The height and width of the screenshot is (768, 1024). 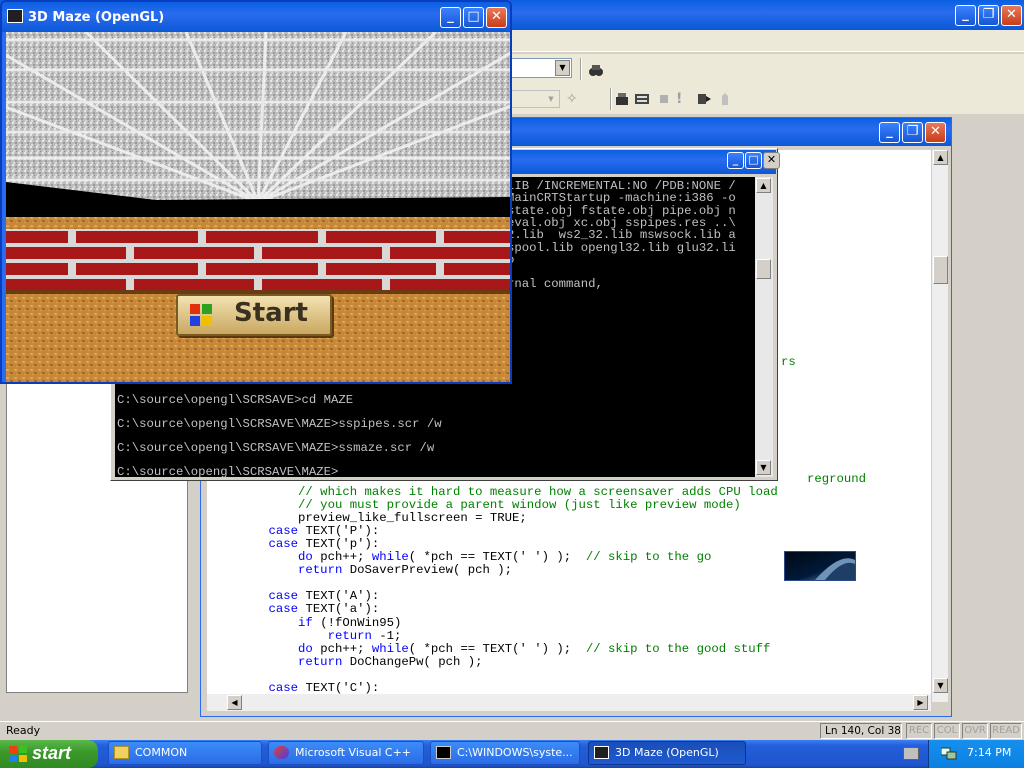 What do you see at coordinates (281, 752) in the screenshot?
I see `visual-cpp-icon` at bounding box center [281, 752].